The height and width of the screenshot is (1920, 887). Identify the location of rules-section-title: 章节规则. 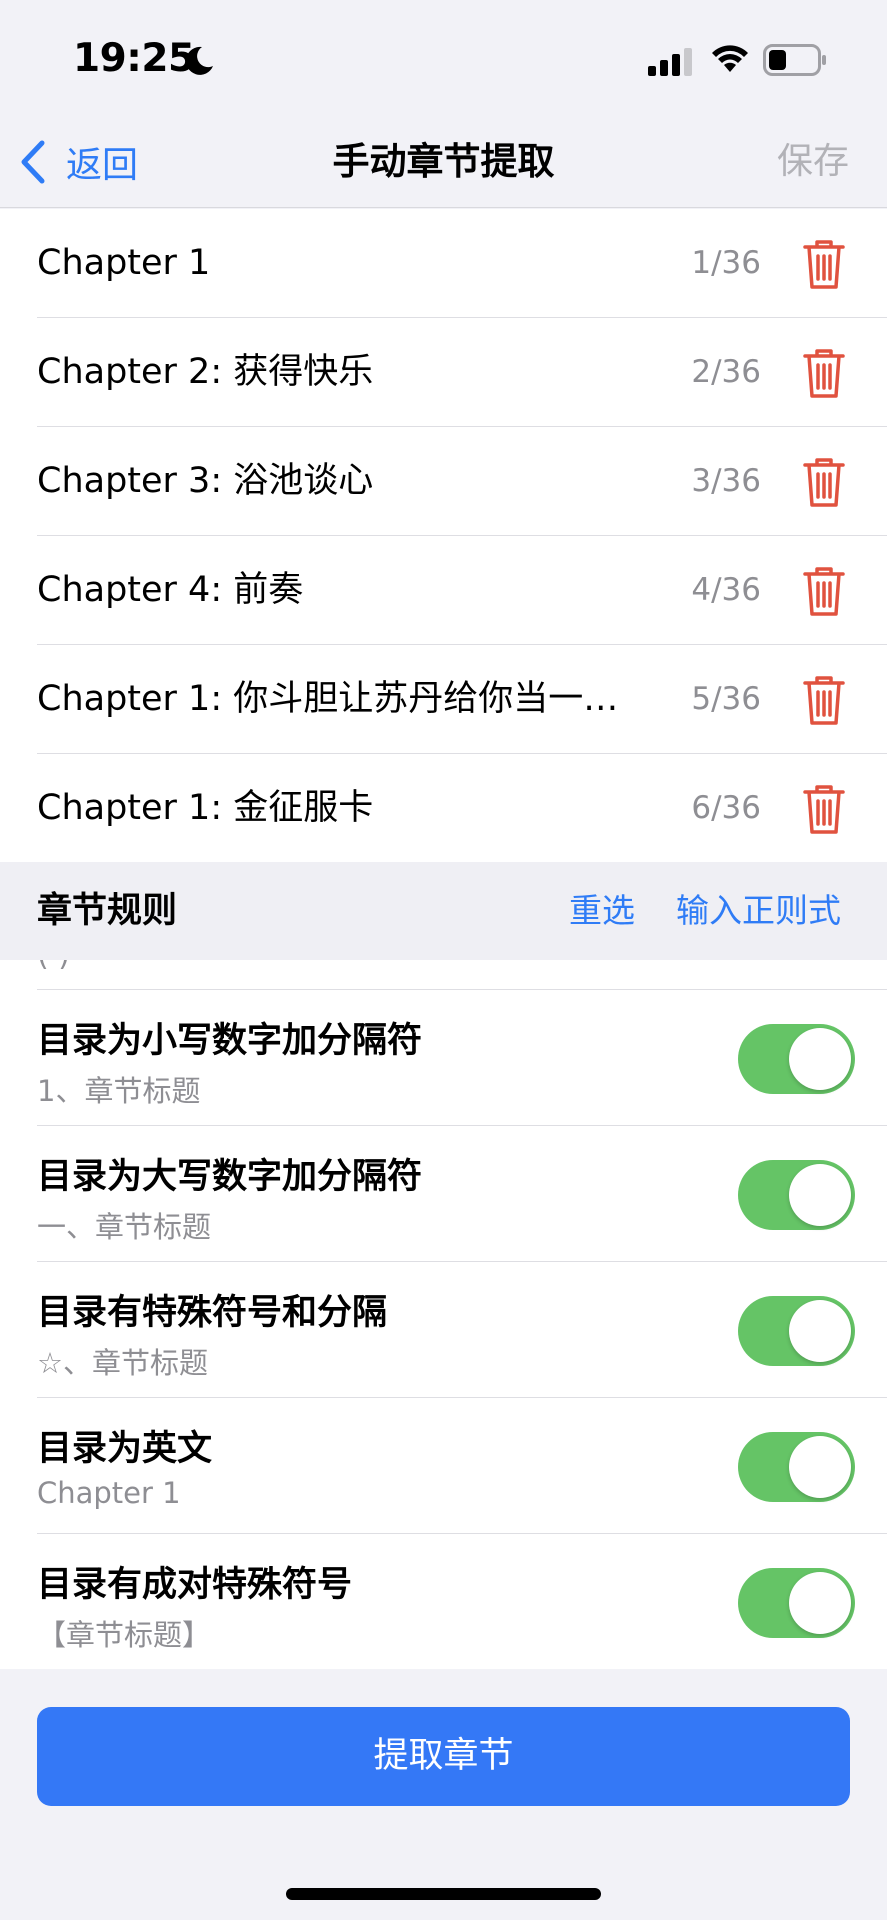
(107, 911).